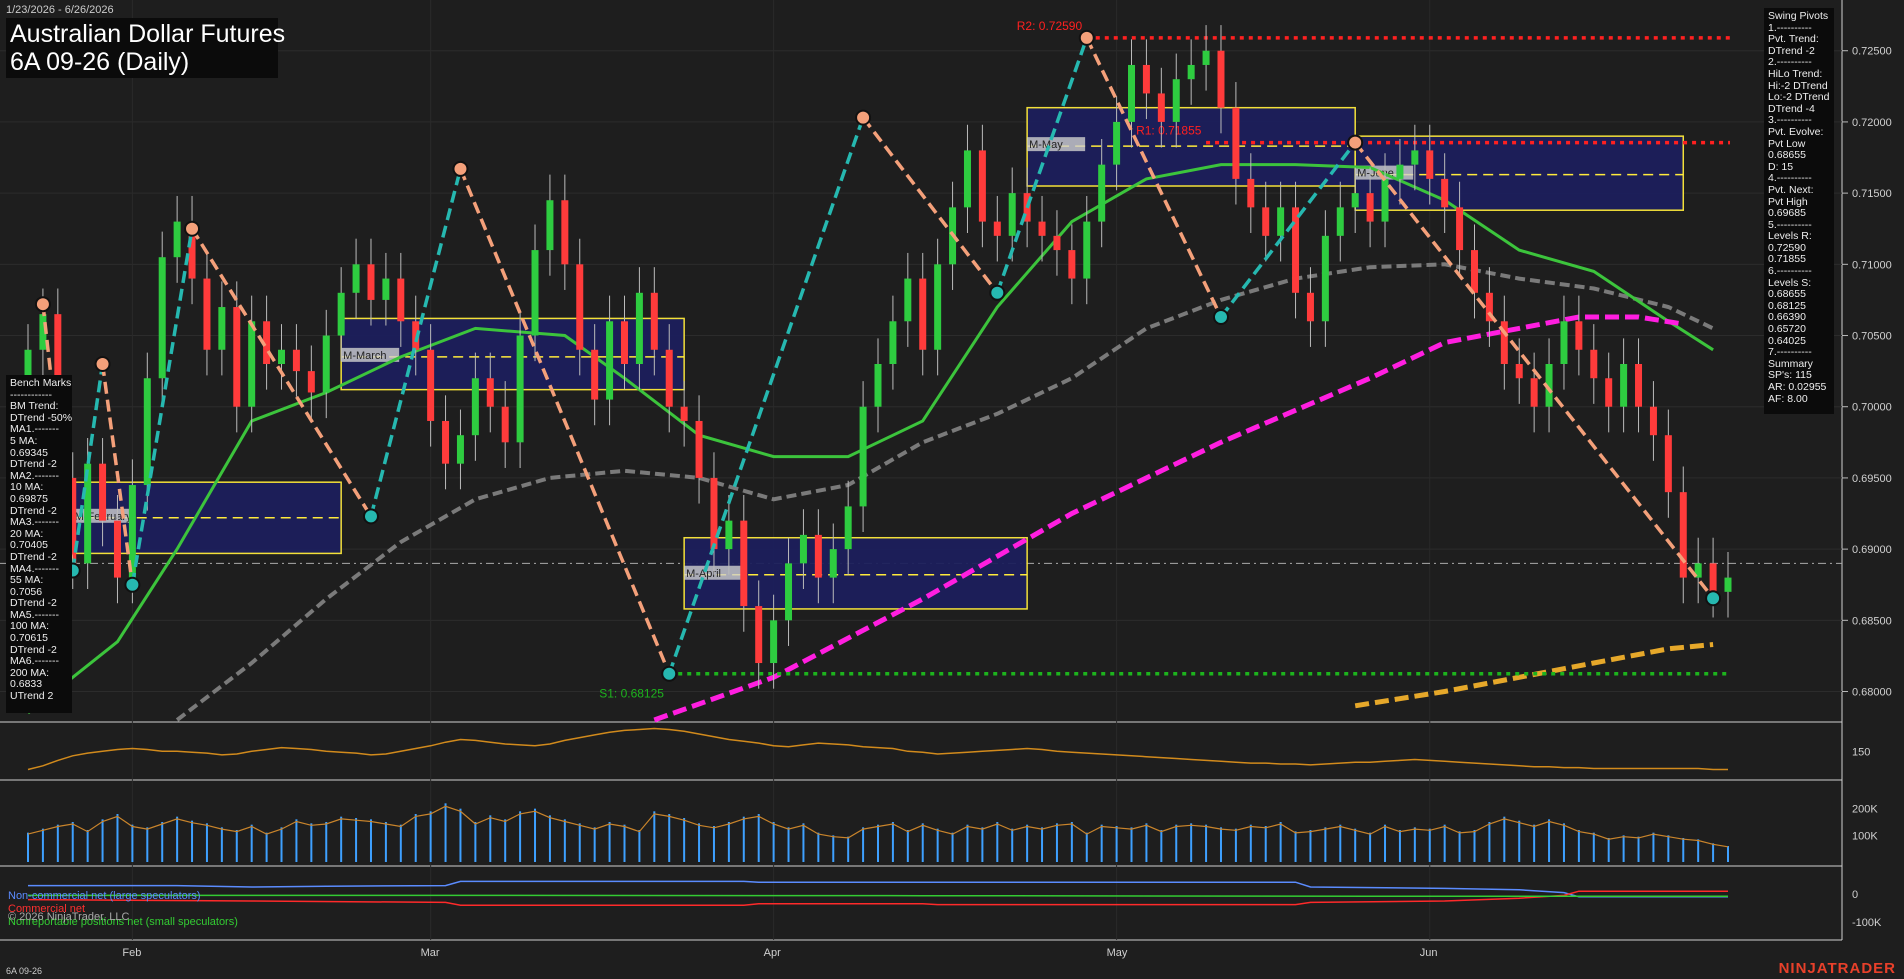  I want to click on bench-marks-line: 0.70615, so click(29, 638).